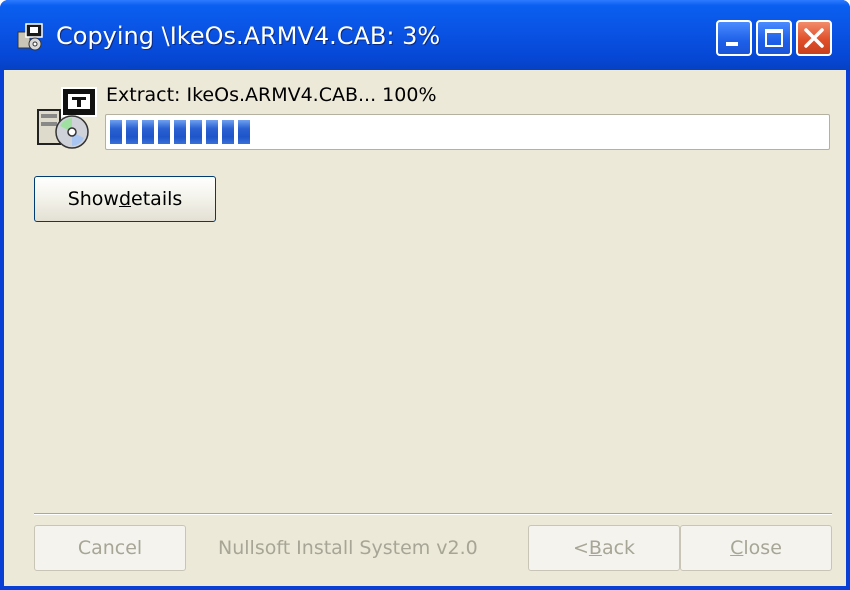 Image resolution: width=850 pixels, height=590 pixels. I want to click on minimize-icon, so click(732, 44).